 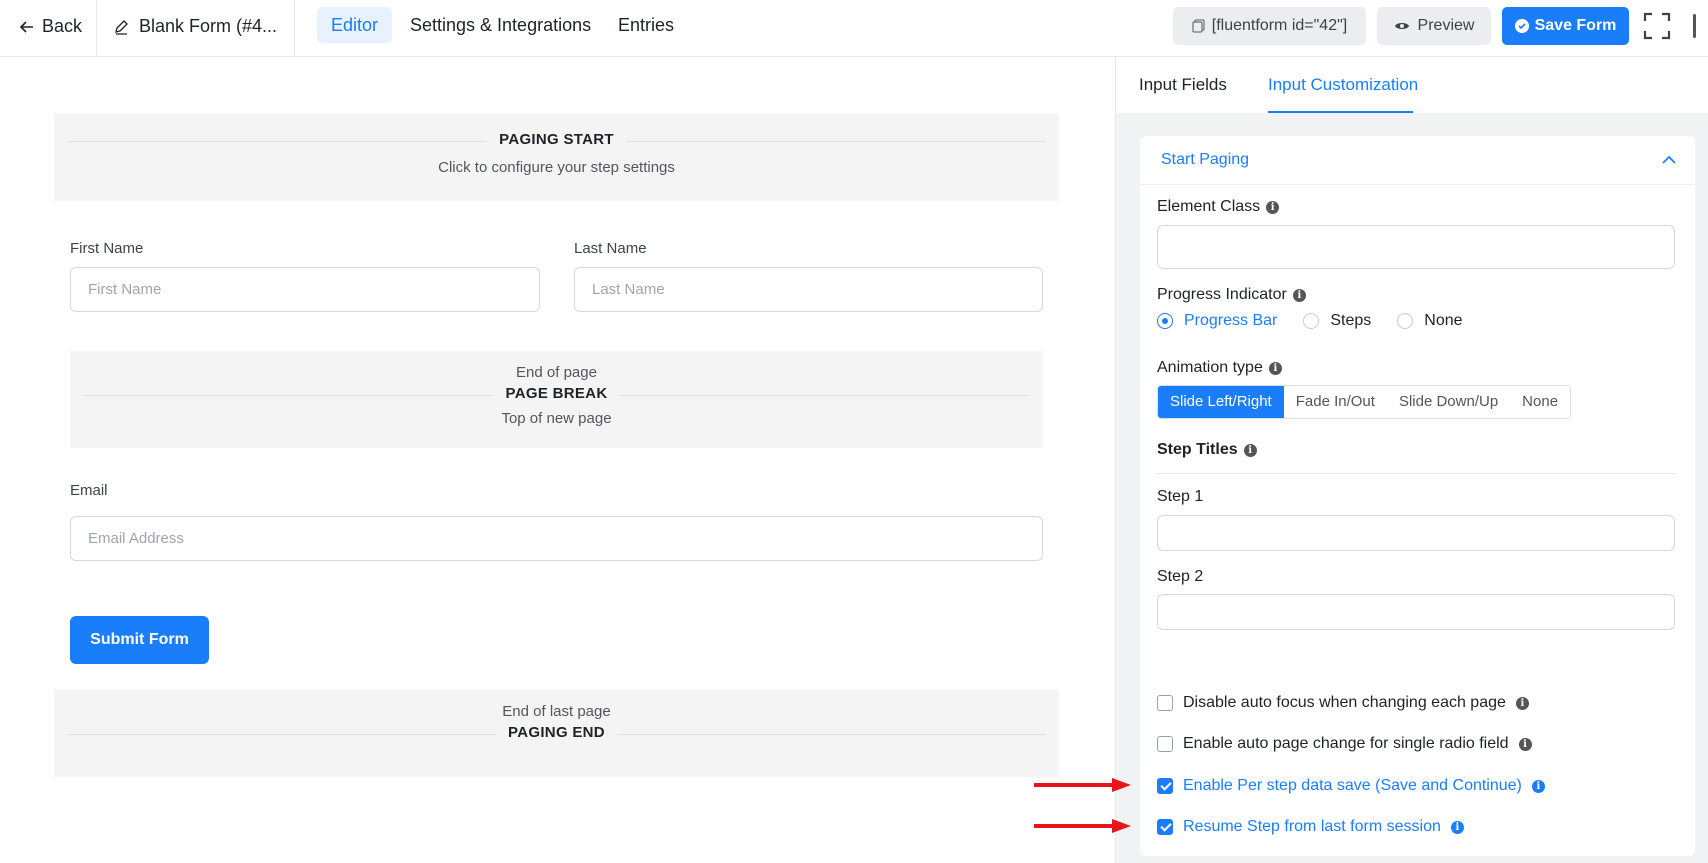 I want to click on animation-slide-left-right: Slide Left/Right, so click(x=1221, y=402).